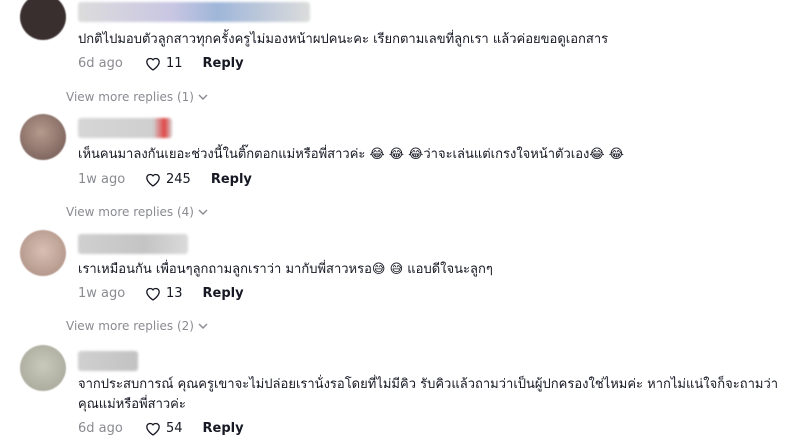 This screenshot has height=441, width=800. Describe the element at coordinates (174, 63) in the screenshot. I see `like-count: 11` at that location.